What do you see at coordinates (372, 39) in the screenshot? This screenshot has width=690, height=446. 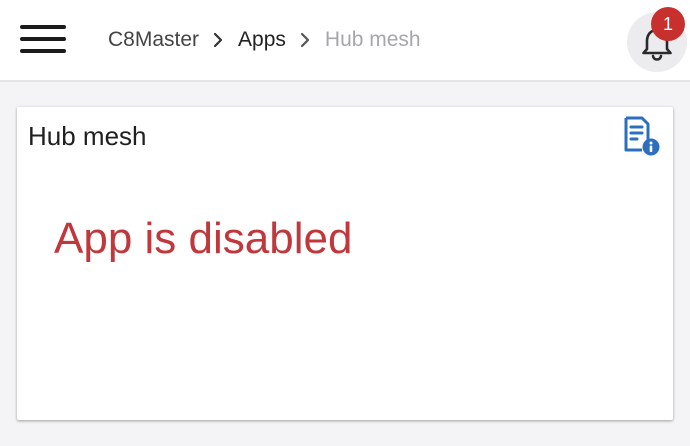 I see `breadcrumb-item-current: Hub mesh` at bounding box center [372, 39].